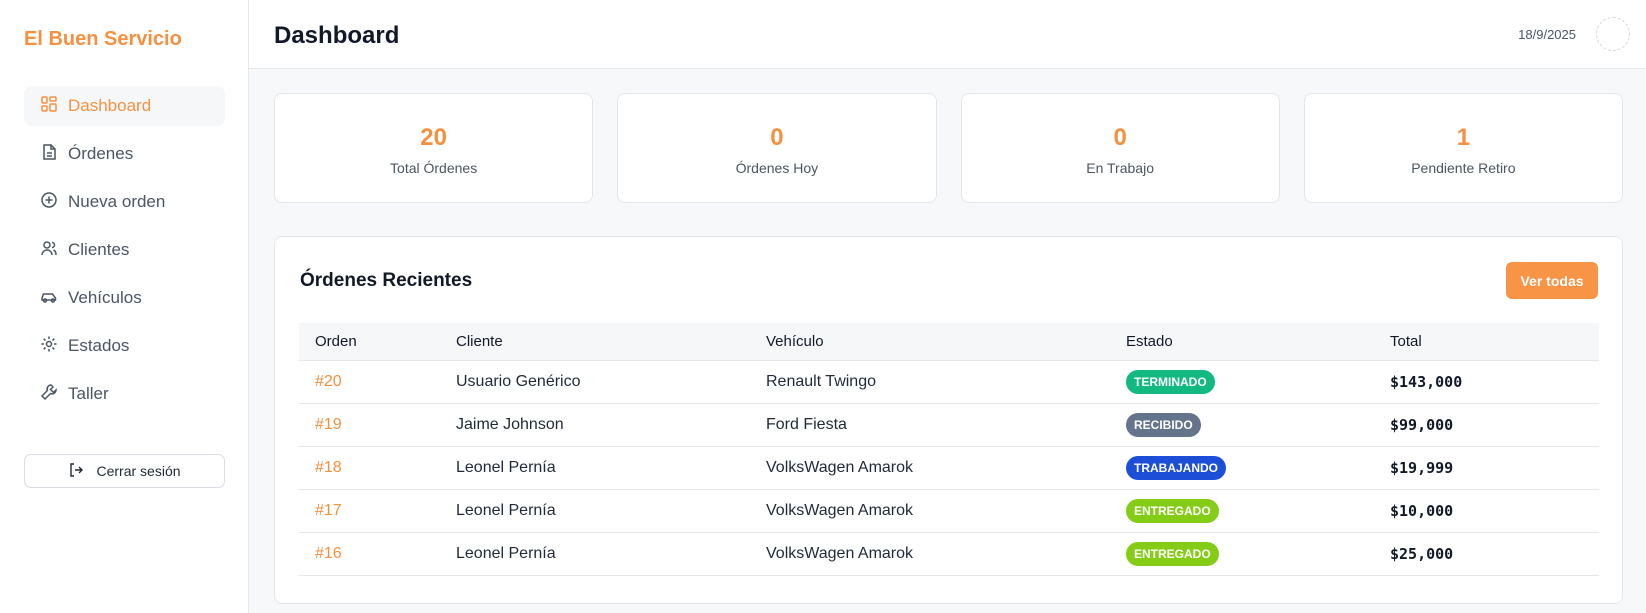 This screenshot has height=613, width=1646. I want to click on avatar, so click(1613, 34).